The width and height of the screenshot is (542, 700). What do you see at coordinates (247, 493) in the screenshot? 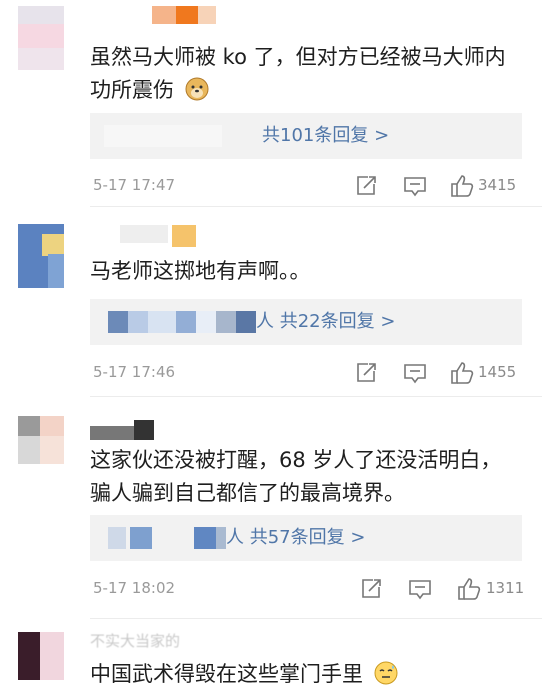
I see `comment-line: 骗人骗到自己都信了的最高境界。` at bounding box center [247, 493].